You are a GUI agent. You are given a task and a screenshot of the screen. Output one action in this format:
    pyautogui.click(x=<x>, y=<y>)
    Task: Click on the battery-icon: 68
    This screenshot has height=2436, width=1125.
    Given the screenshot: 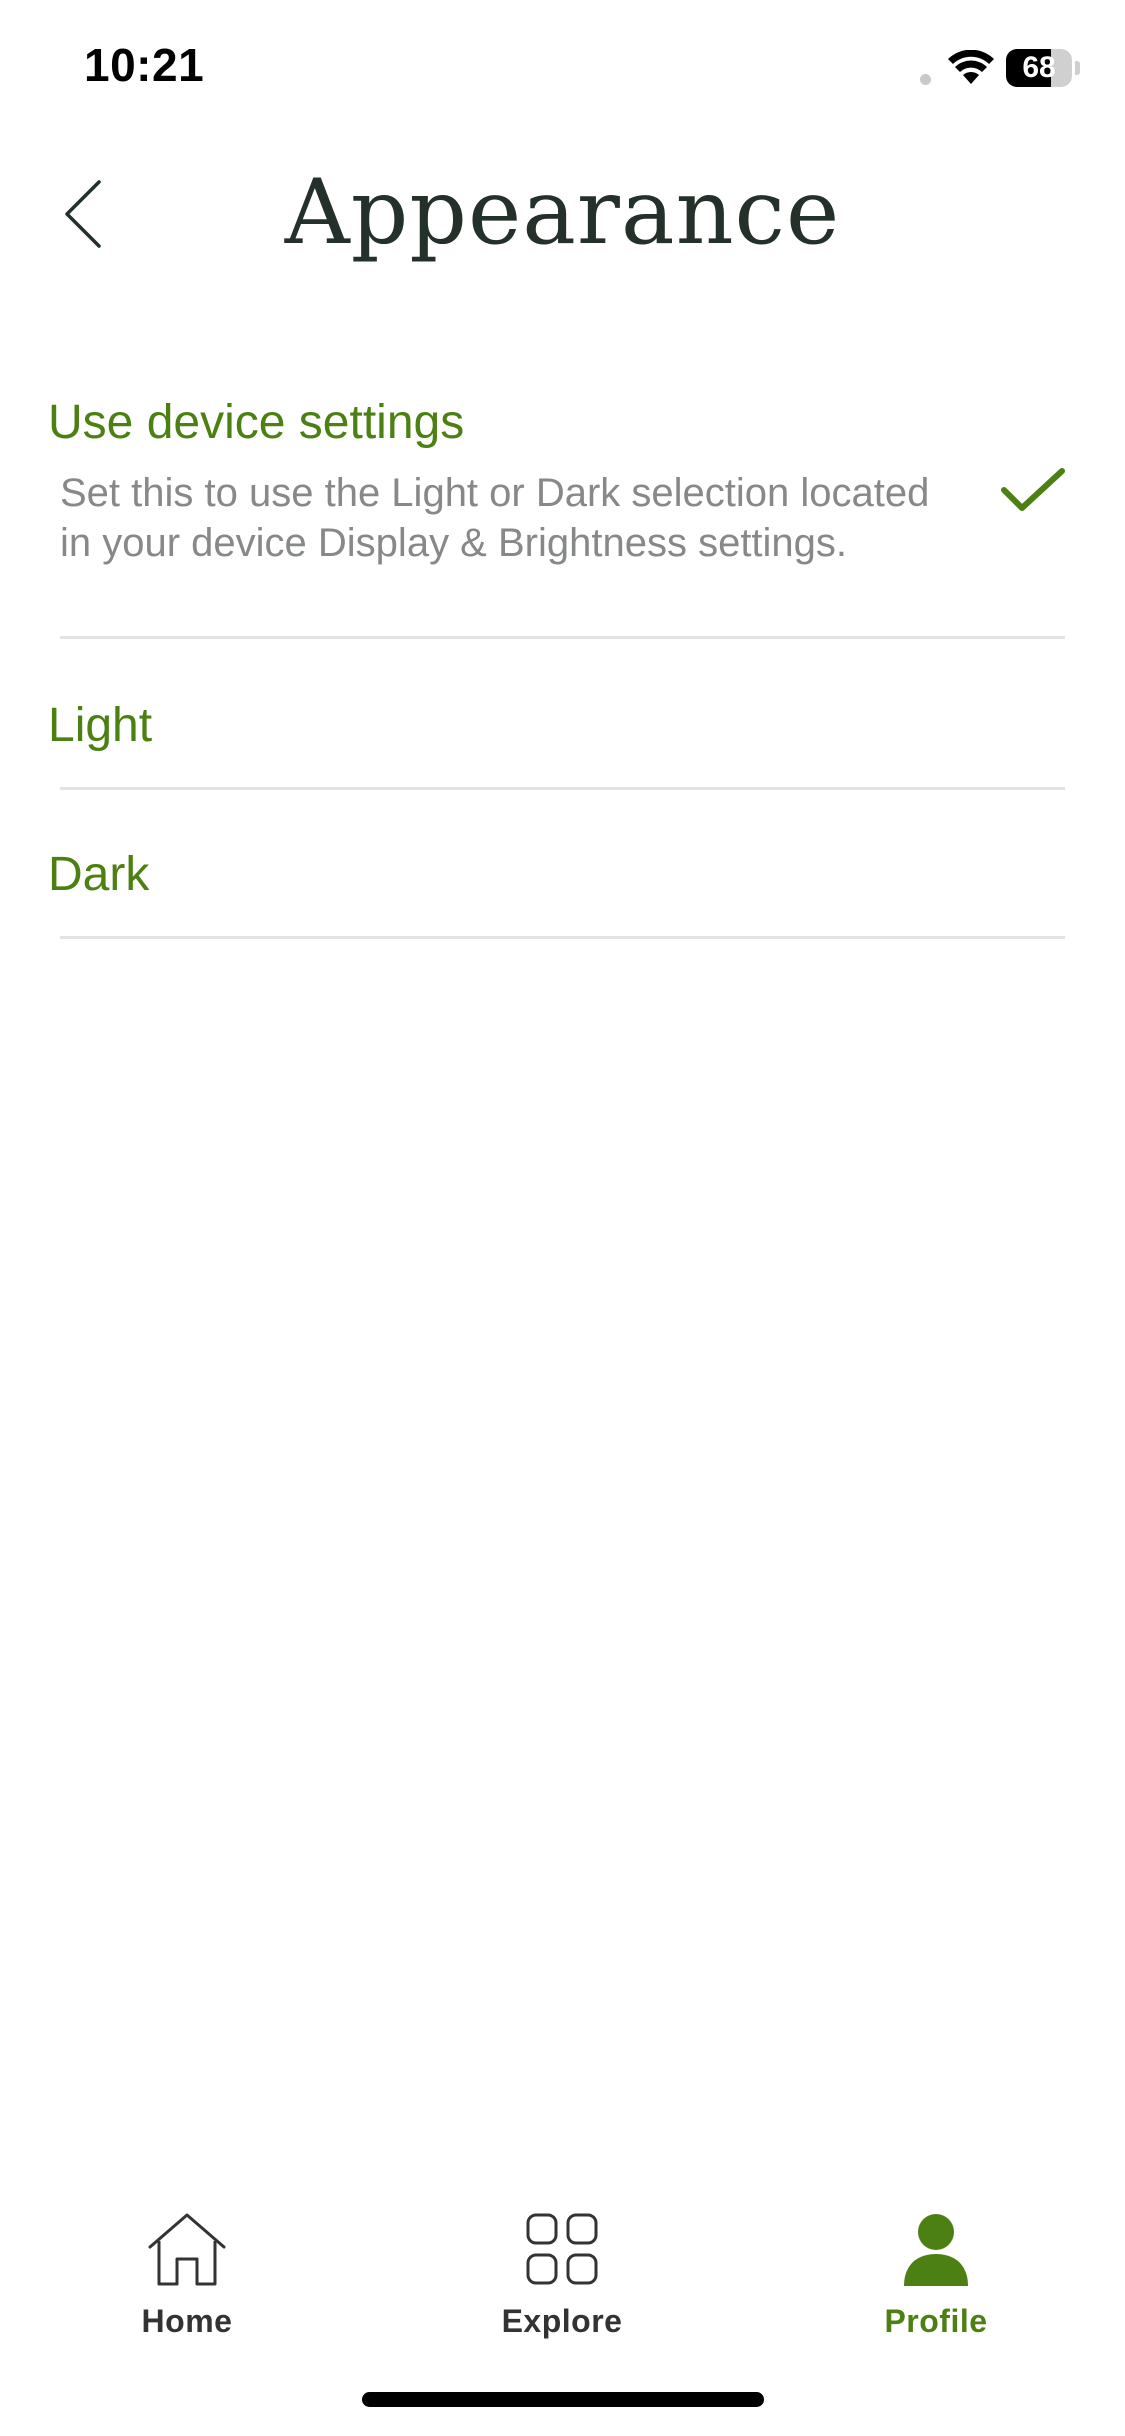 What is the action you would take?
    pyautogui.click(x=1043, y=69)
    